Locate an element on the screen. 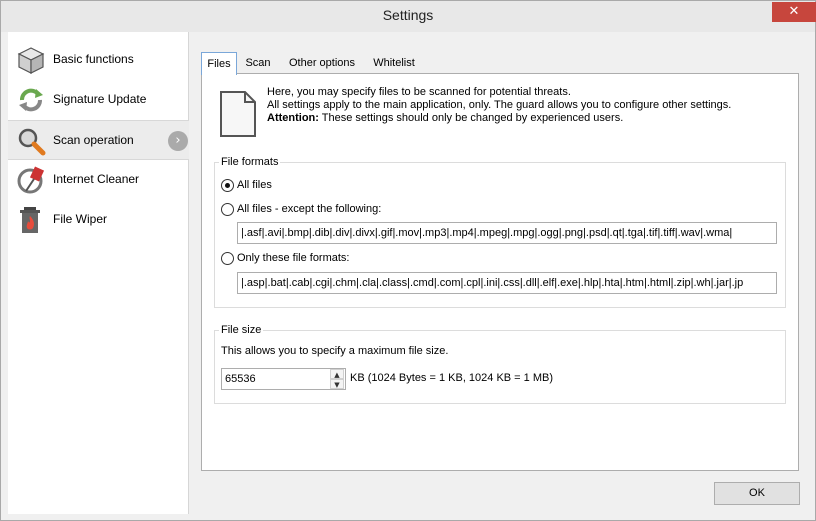 The image size is (816, 521). sidebar-item-basic-functions: Basic functions is located at coordinates (98, 60).